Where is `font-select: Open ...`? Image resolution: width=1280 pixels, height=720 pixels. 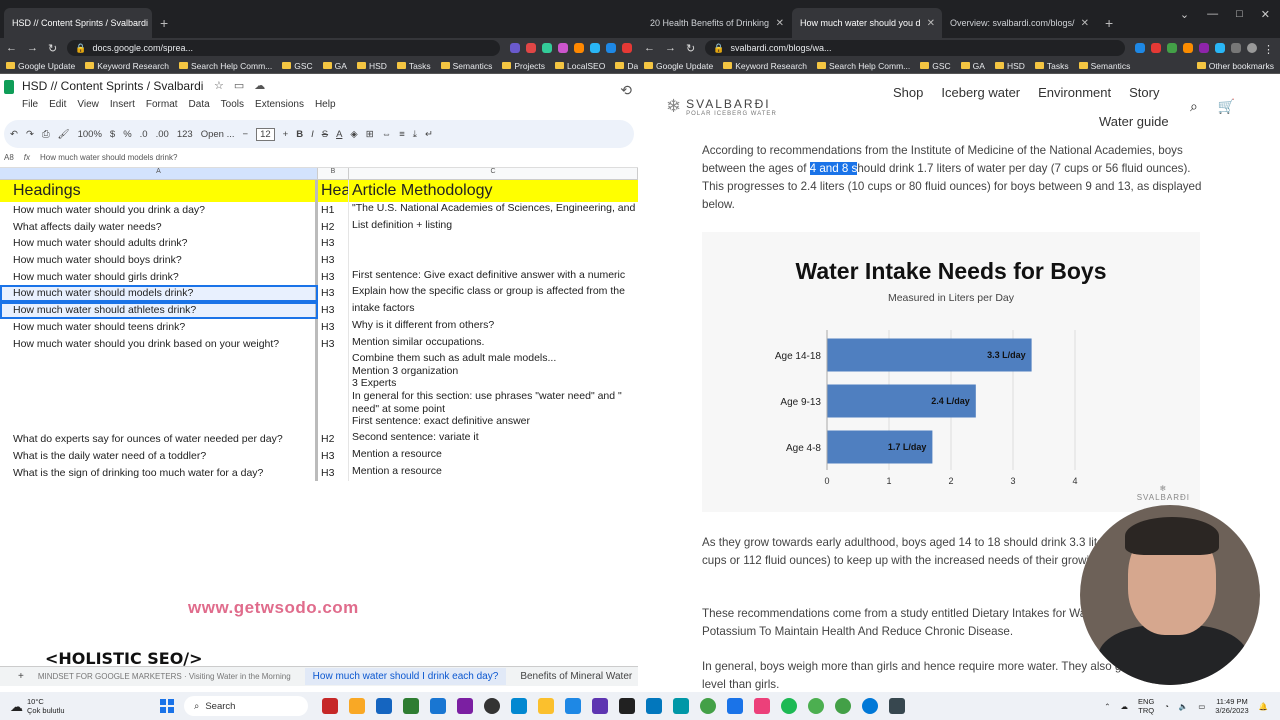
font-select: Open ... is located at coordinates (218, 134).